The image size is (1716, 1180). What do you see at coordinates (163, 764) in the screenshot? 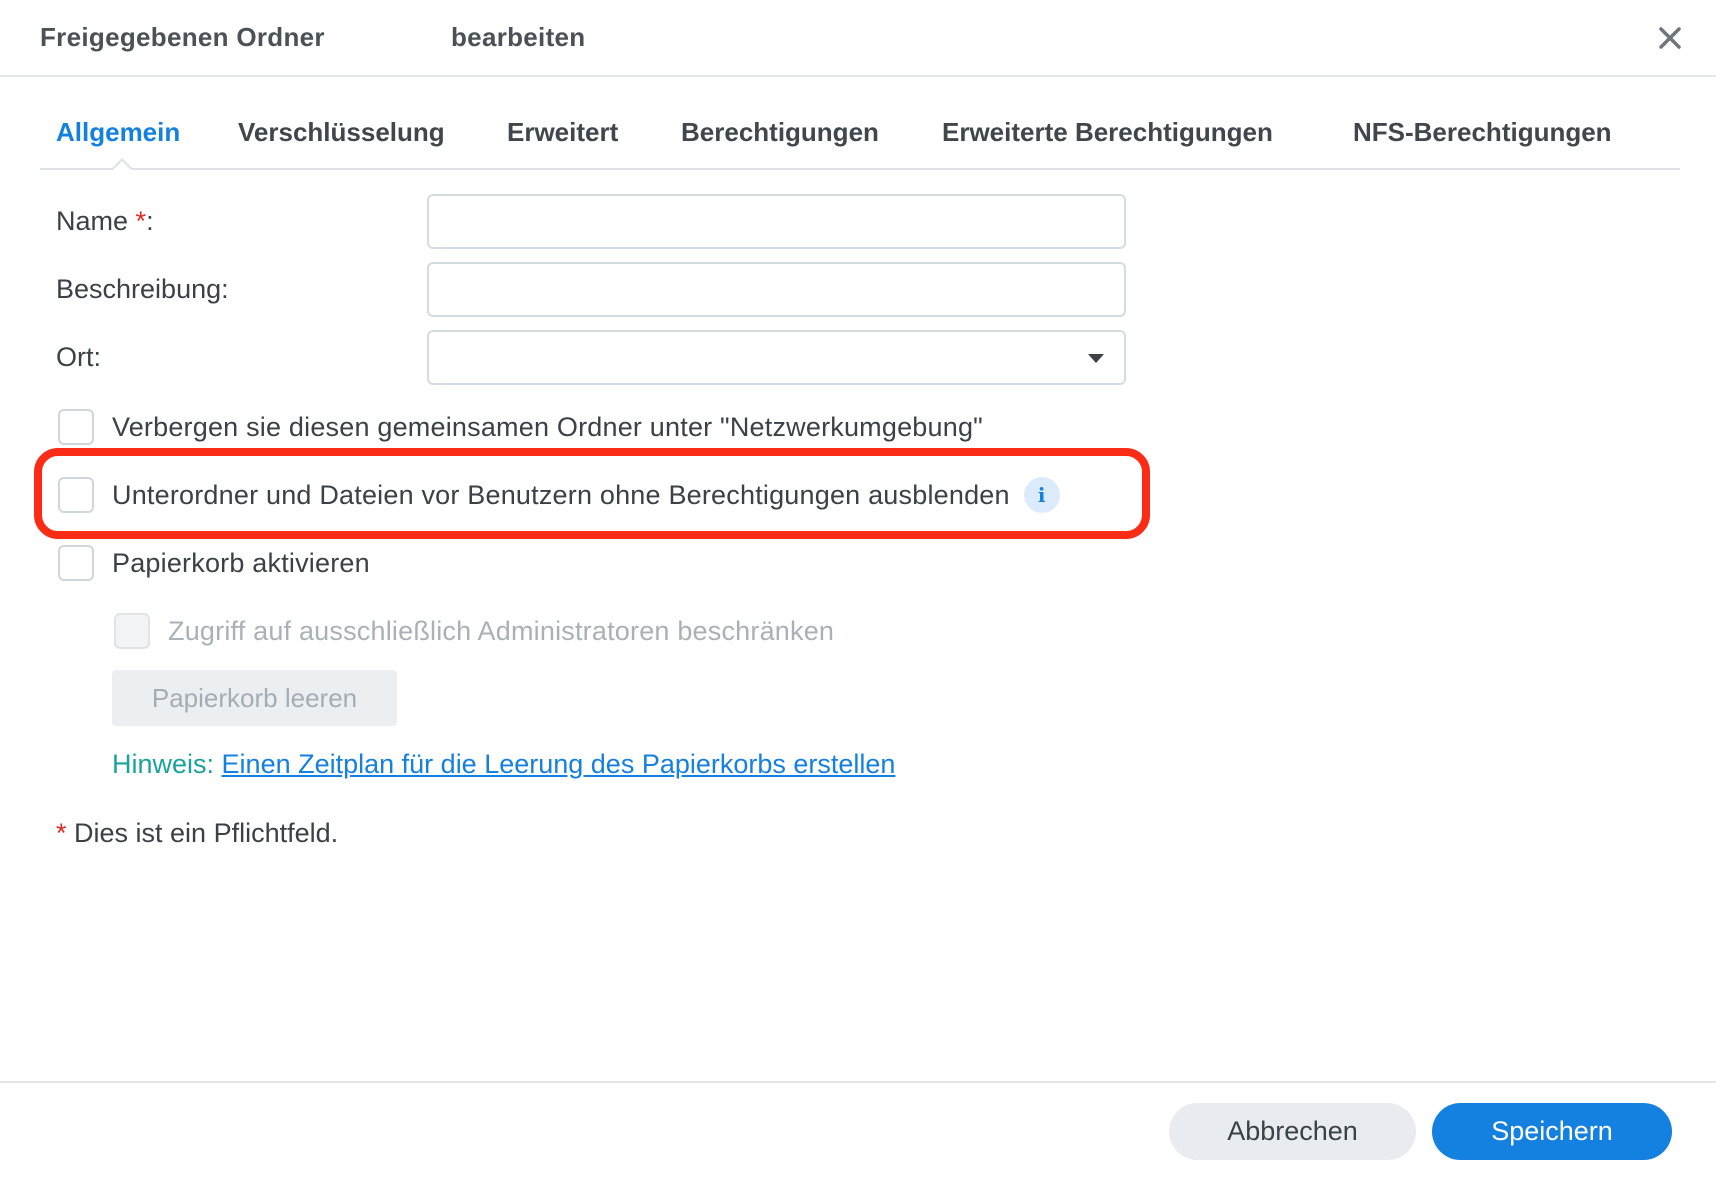
I see `hint-label: Hinweis:` at bounding box center [163, 764].